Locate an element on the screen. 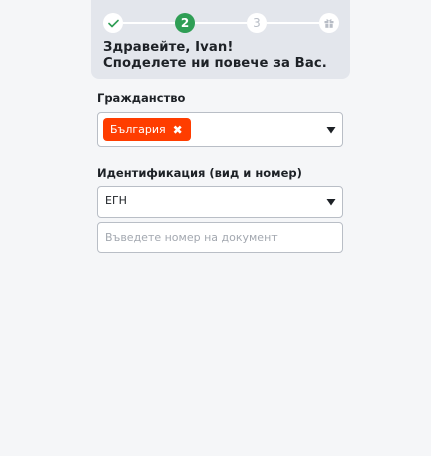 The width and height of the screenshot is (431, 456). step-3: 3 is located at coordinates (257, 23).